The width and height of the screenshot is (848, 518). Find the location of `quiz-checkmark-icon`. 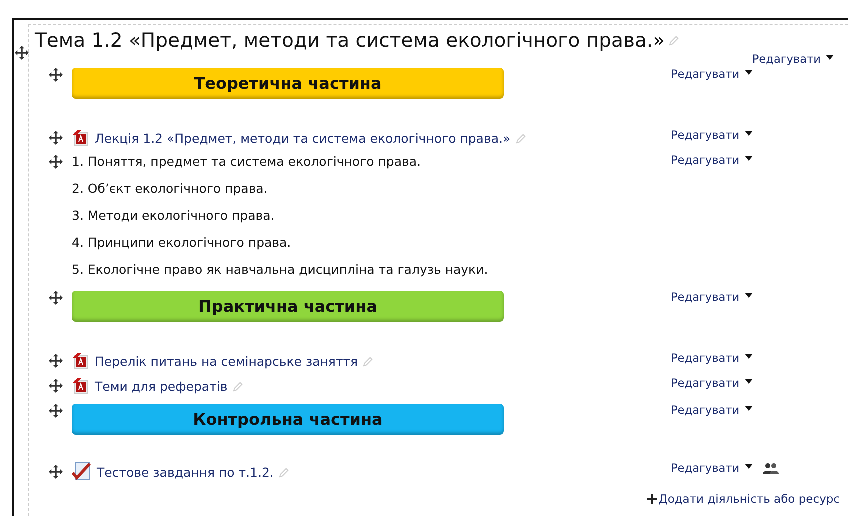

quiz-checkmark-icon is located at coordinates (82, 472).